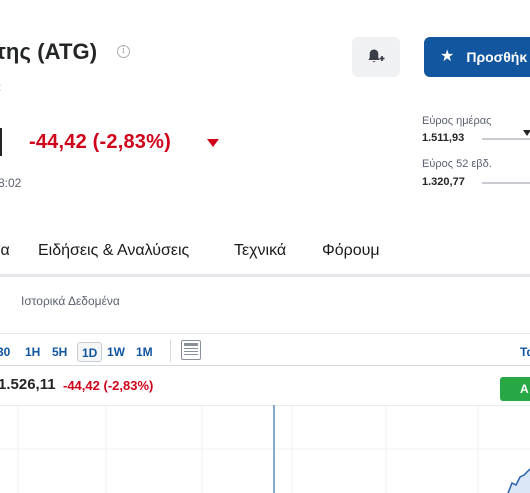  Describe the element at coordinates (265, 365) in the screenshot. I see `chart-toolbar-divider` at that location.